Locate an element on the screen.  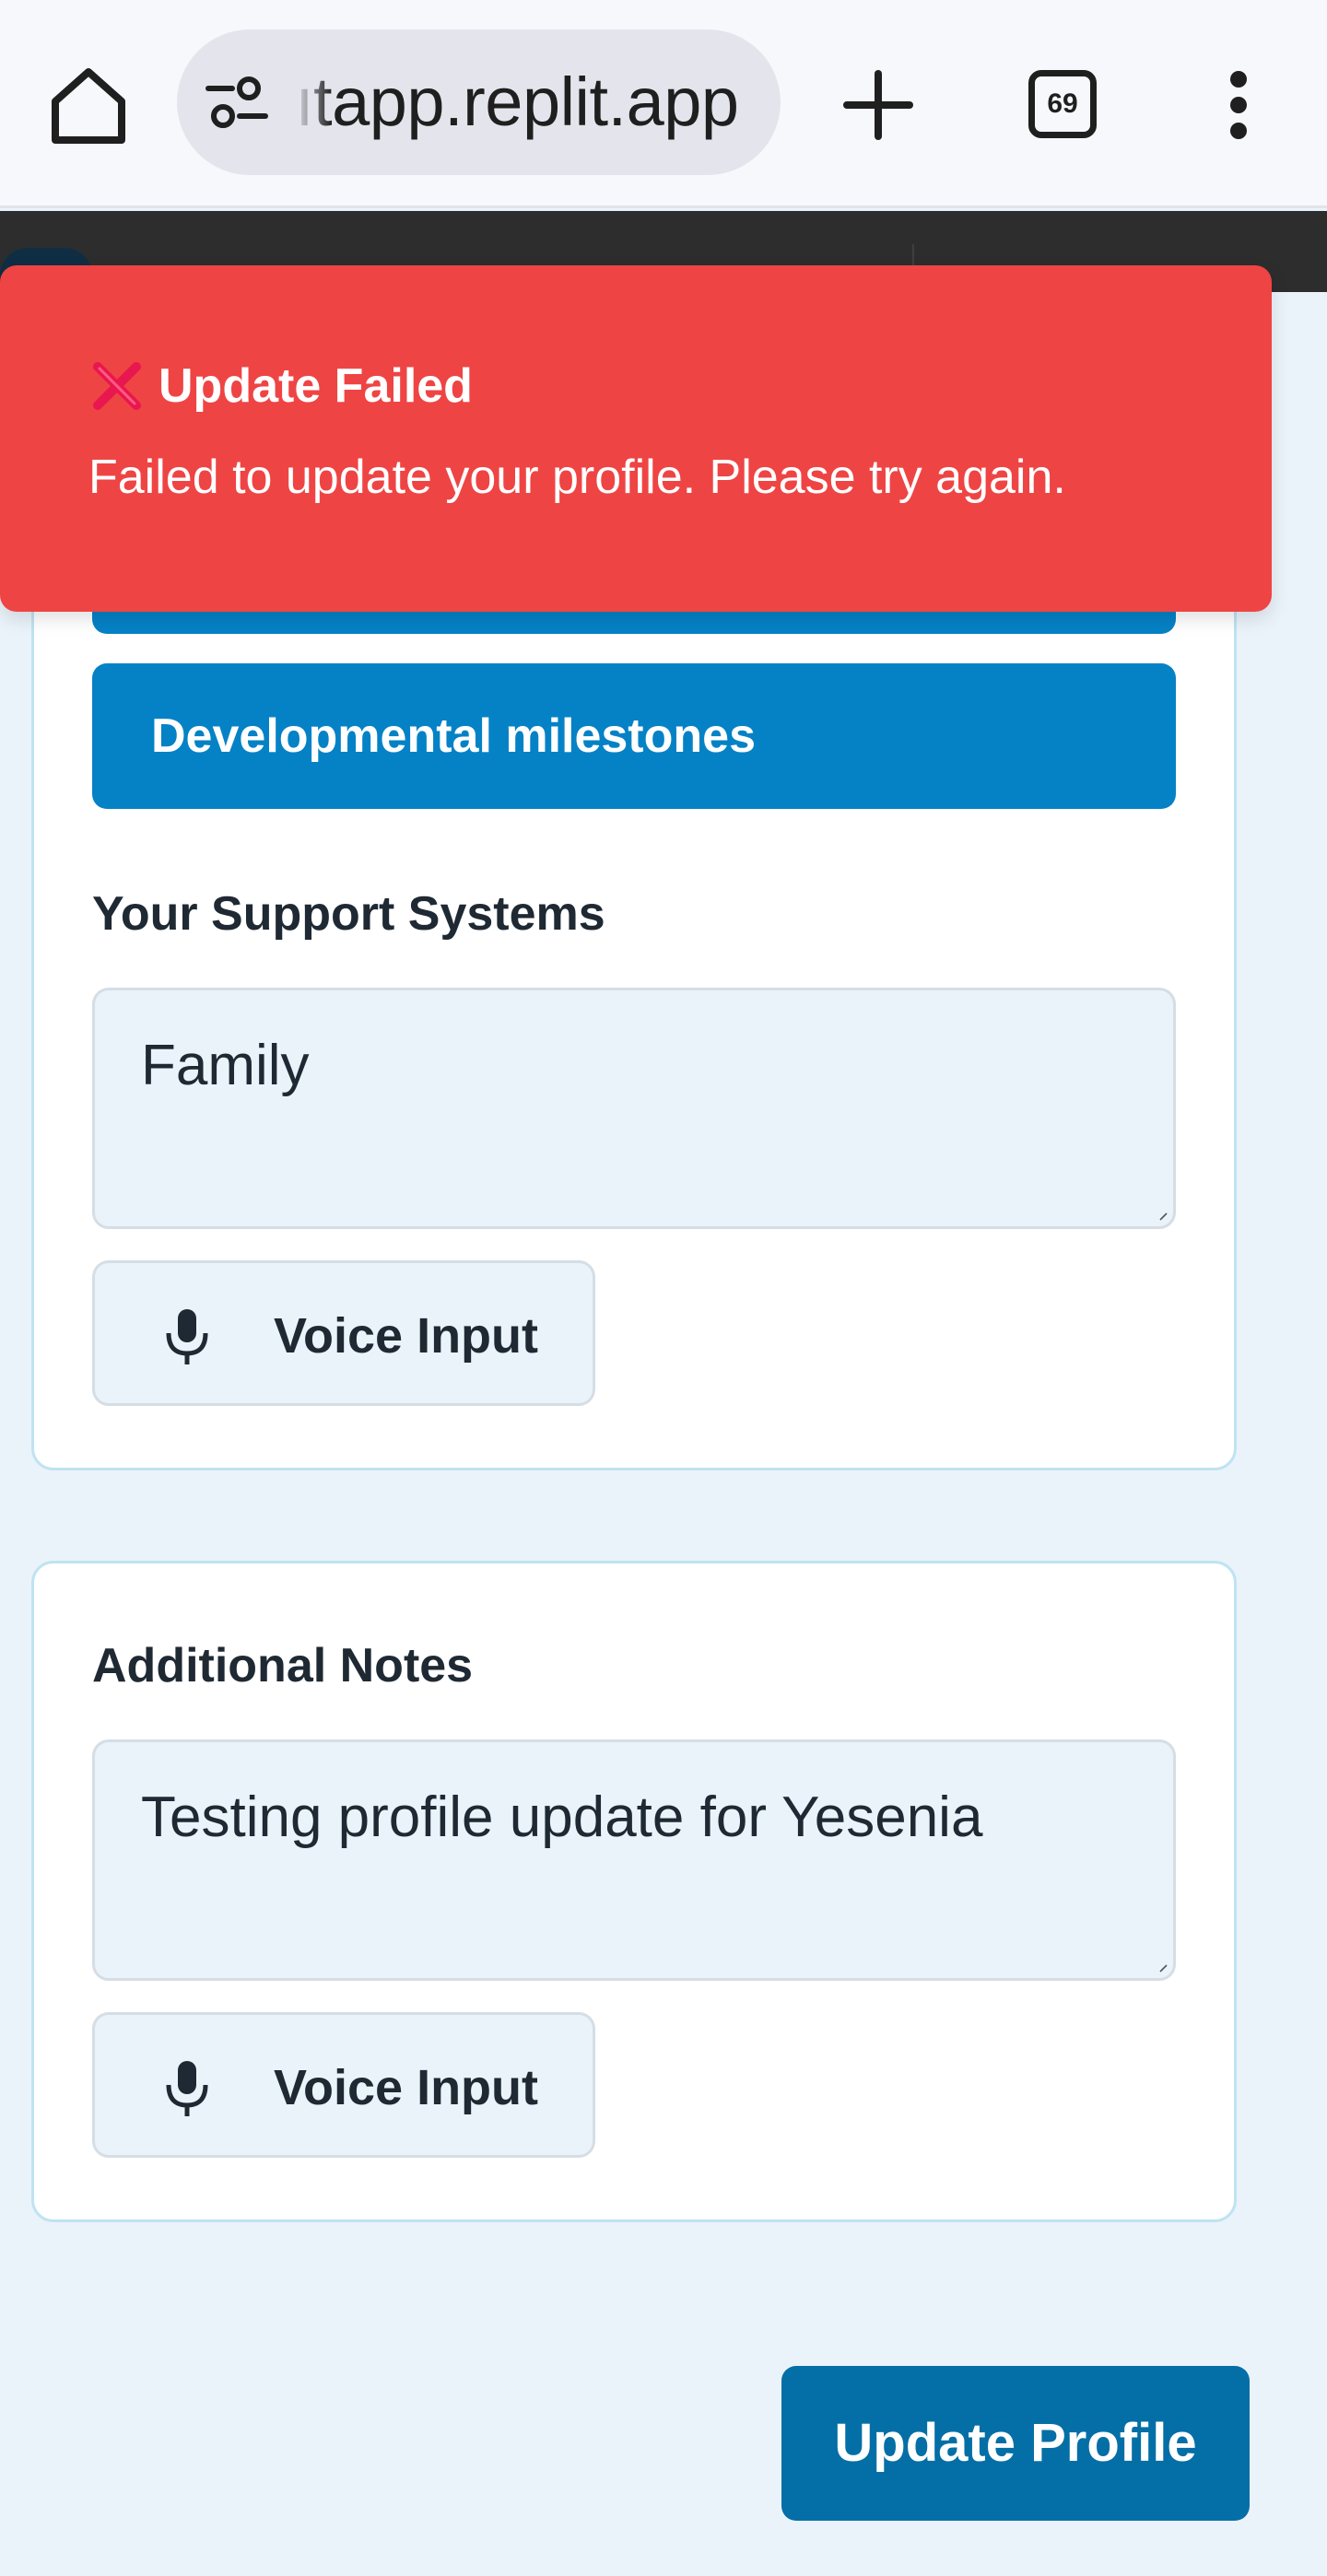
url-text: ıtapp.replit.app is located at coordinates (517, 102).